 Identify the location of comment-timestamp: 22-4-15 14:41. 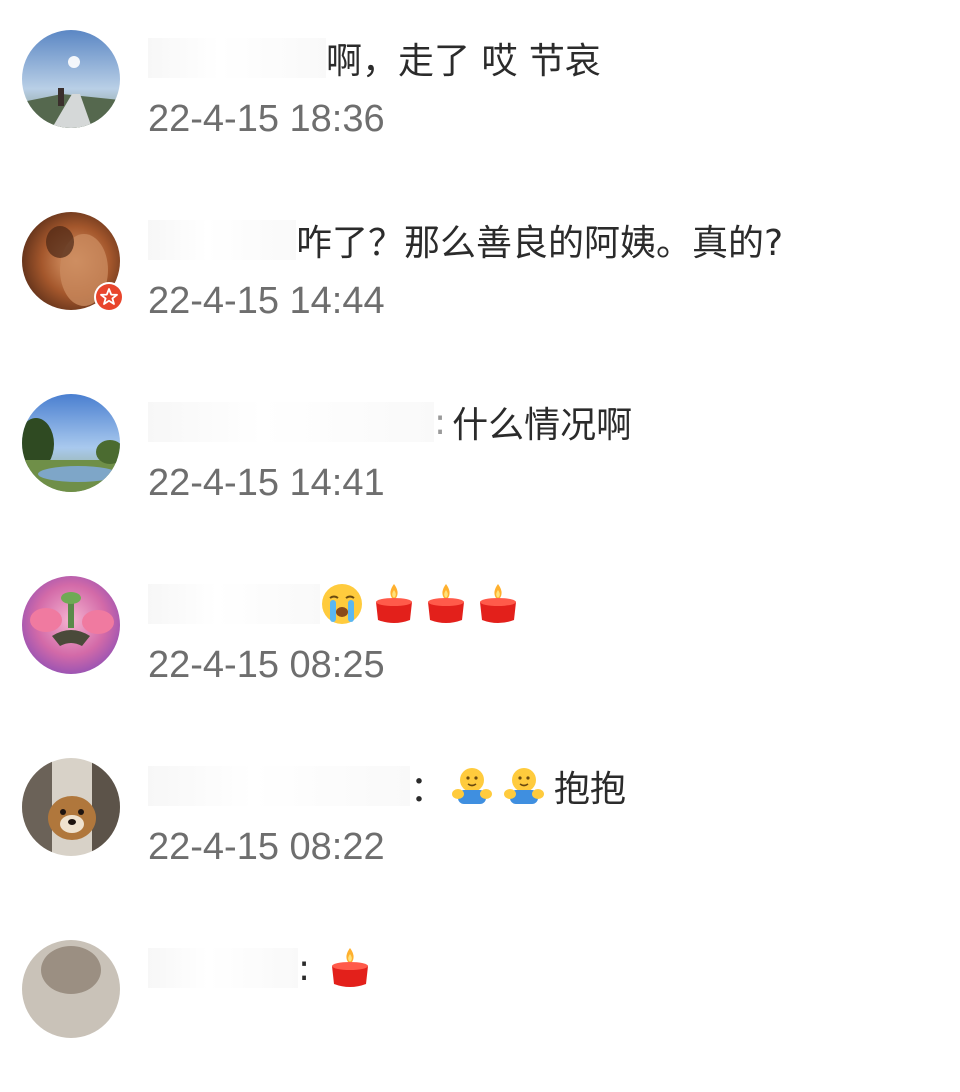
(266, 483).